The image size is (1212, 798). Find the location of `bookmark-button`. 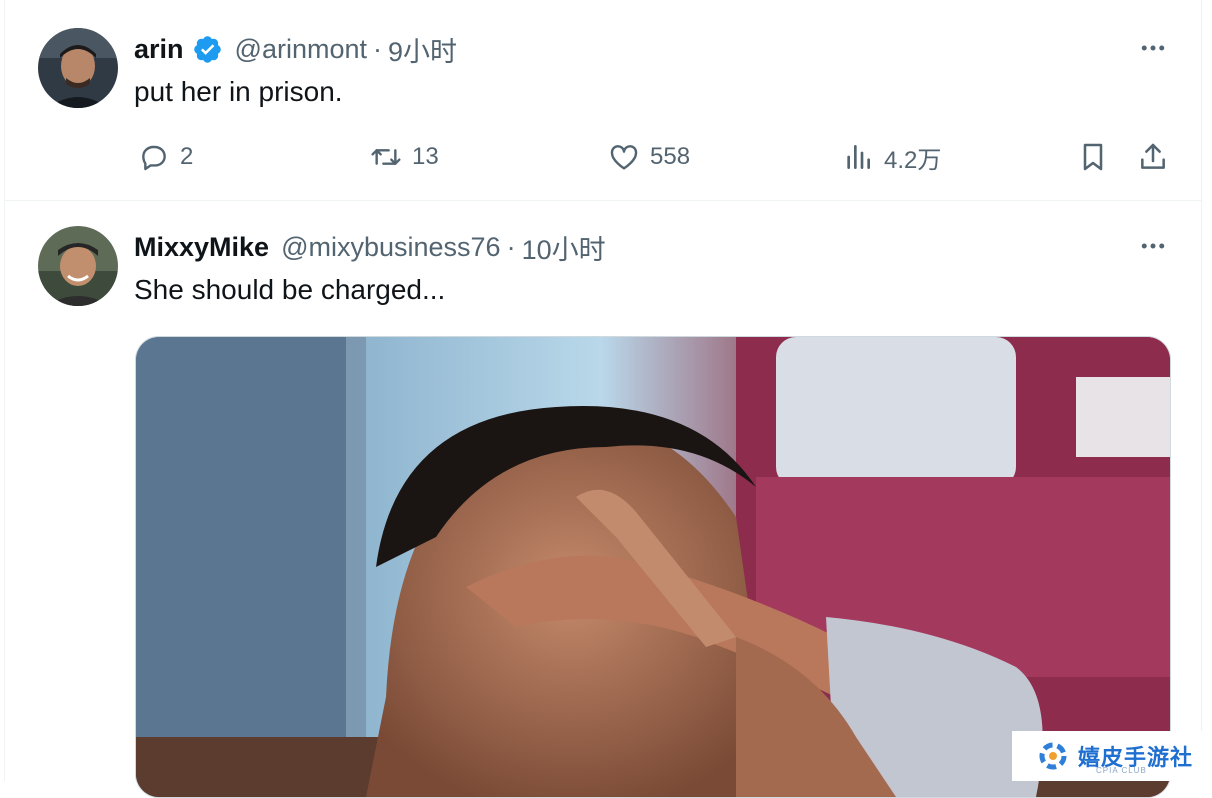

bookmark-button is located at coordinates (1093, 157).